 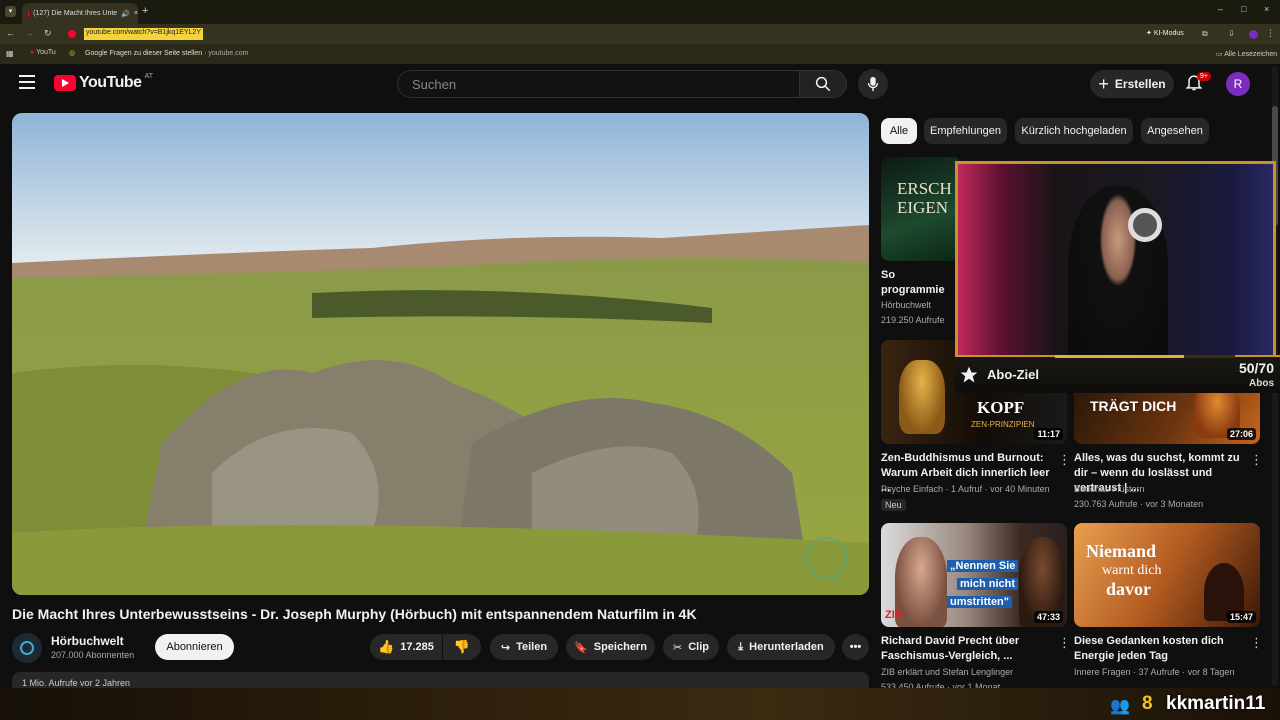 I want to click on url-field: youtube.com/watch?v=B1jkq1EYL2Y, so click(x=143, y=34).